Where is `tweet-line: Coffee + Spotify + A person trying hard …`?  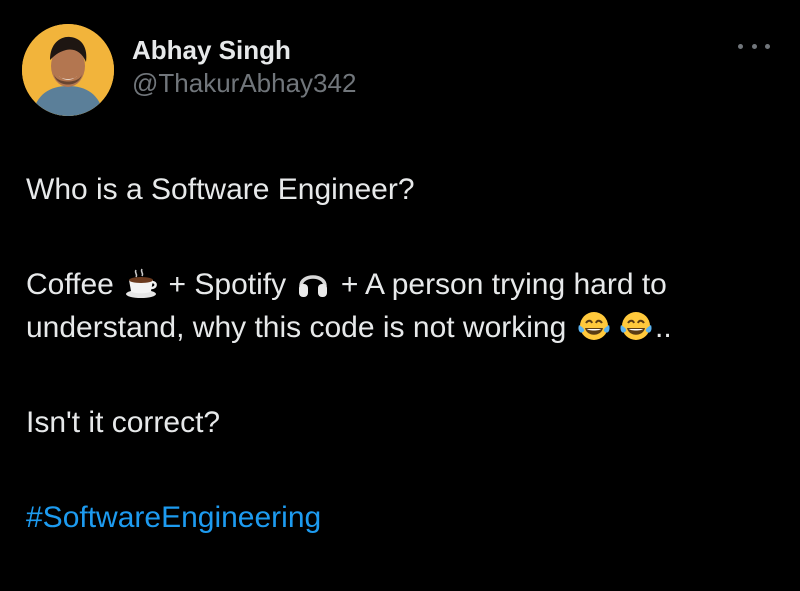 tweet-line: Coffee + Spotify + A person trying hard … is located at coordinates (346, 284).